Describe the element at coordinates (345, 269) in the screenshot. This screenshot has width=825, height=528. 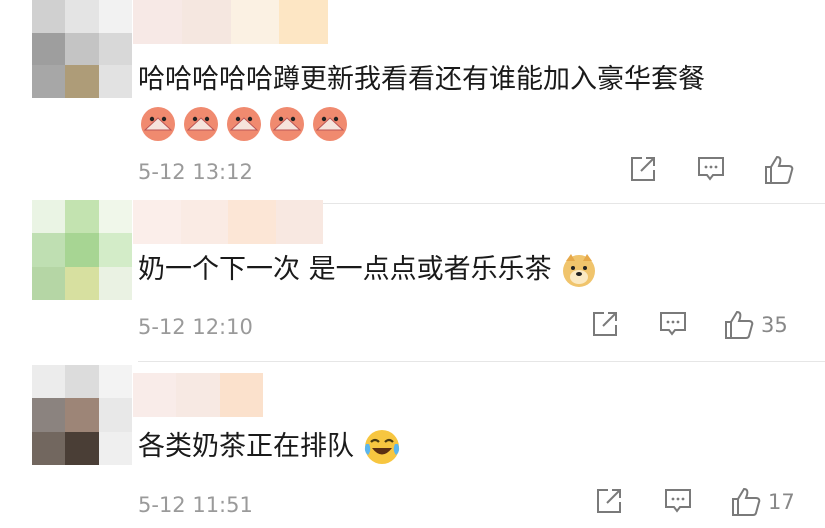
I see `comment-text-content: 奶一个下一次 是一点点或者乐乐茶` at that location.